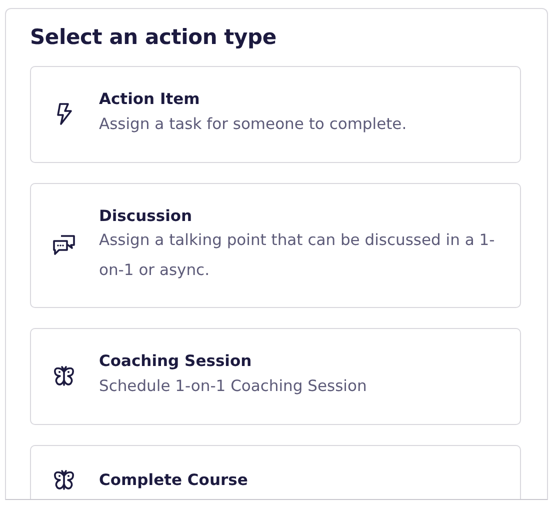 Image resolution: width=553 pixels, height=507 pixels. What do you see at coordinates (154, 37) in the screenshot?
I see `dialog-title: Select an action type` at bounding box center [154, 37].